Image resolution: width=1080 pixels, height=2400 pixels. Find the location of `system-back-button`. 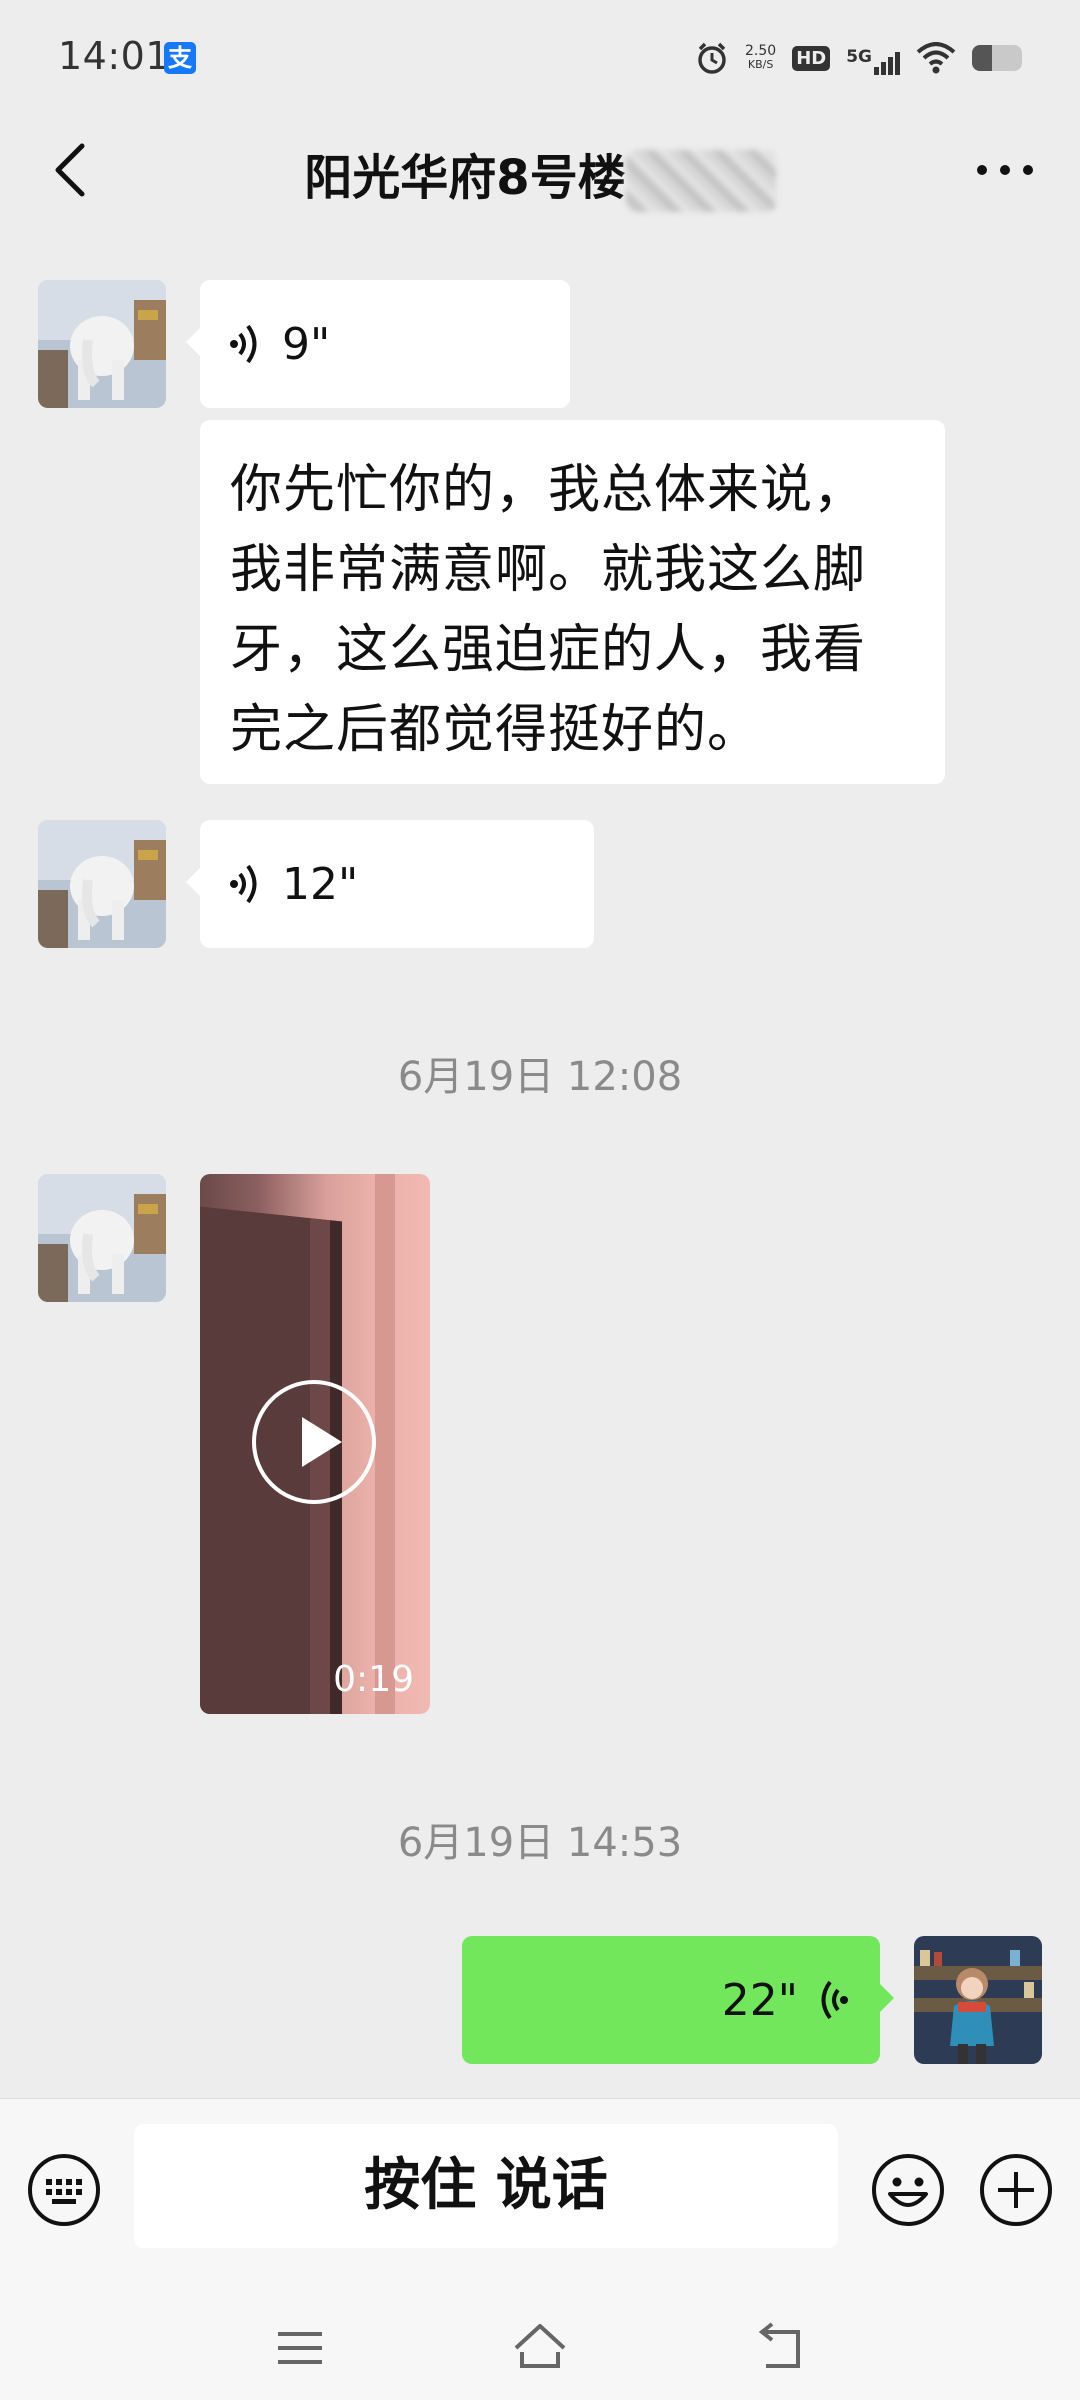

system-back-button is located at coordinates (780, 2348).